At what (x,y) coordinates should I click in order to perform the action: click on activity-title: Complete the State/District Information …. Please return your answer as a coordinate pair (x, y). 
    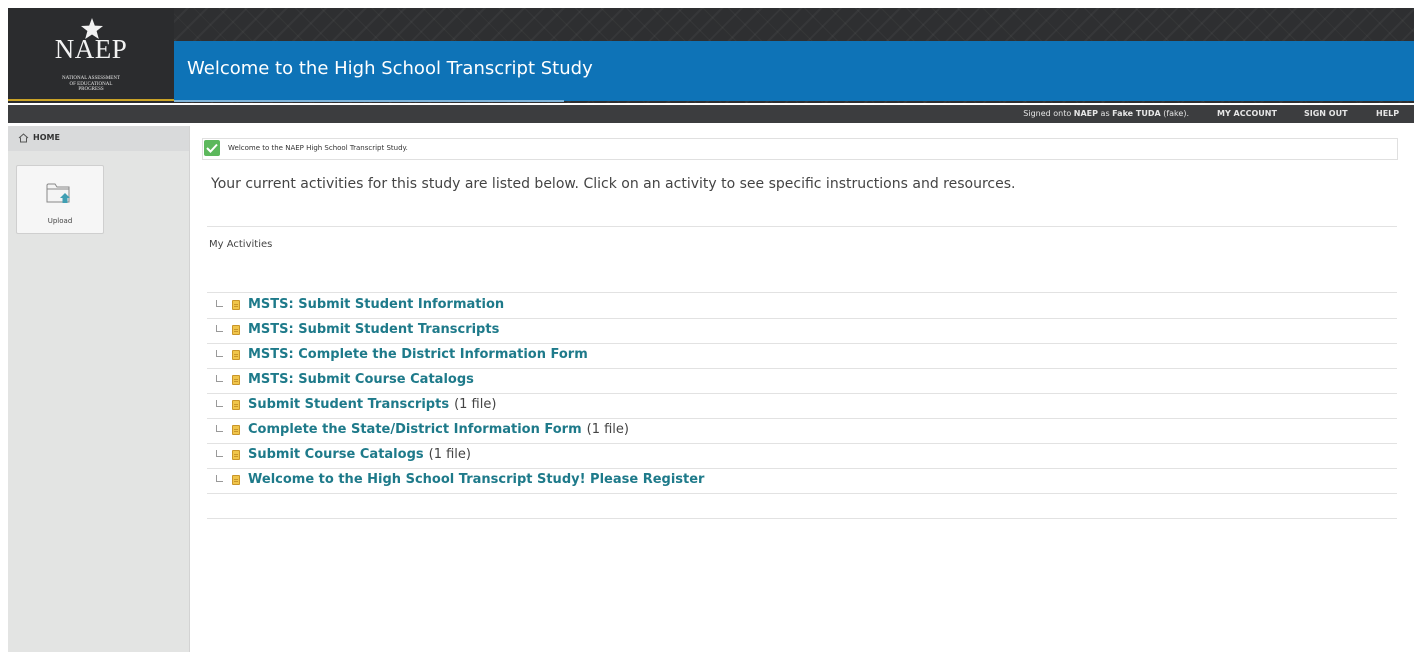
    Looking at the image, I should click on (415, 429).